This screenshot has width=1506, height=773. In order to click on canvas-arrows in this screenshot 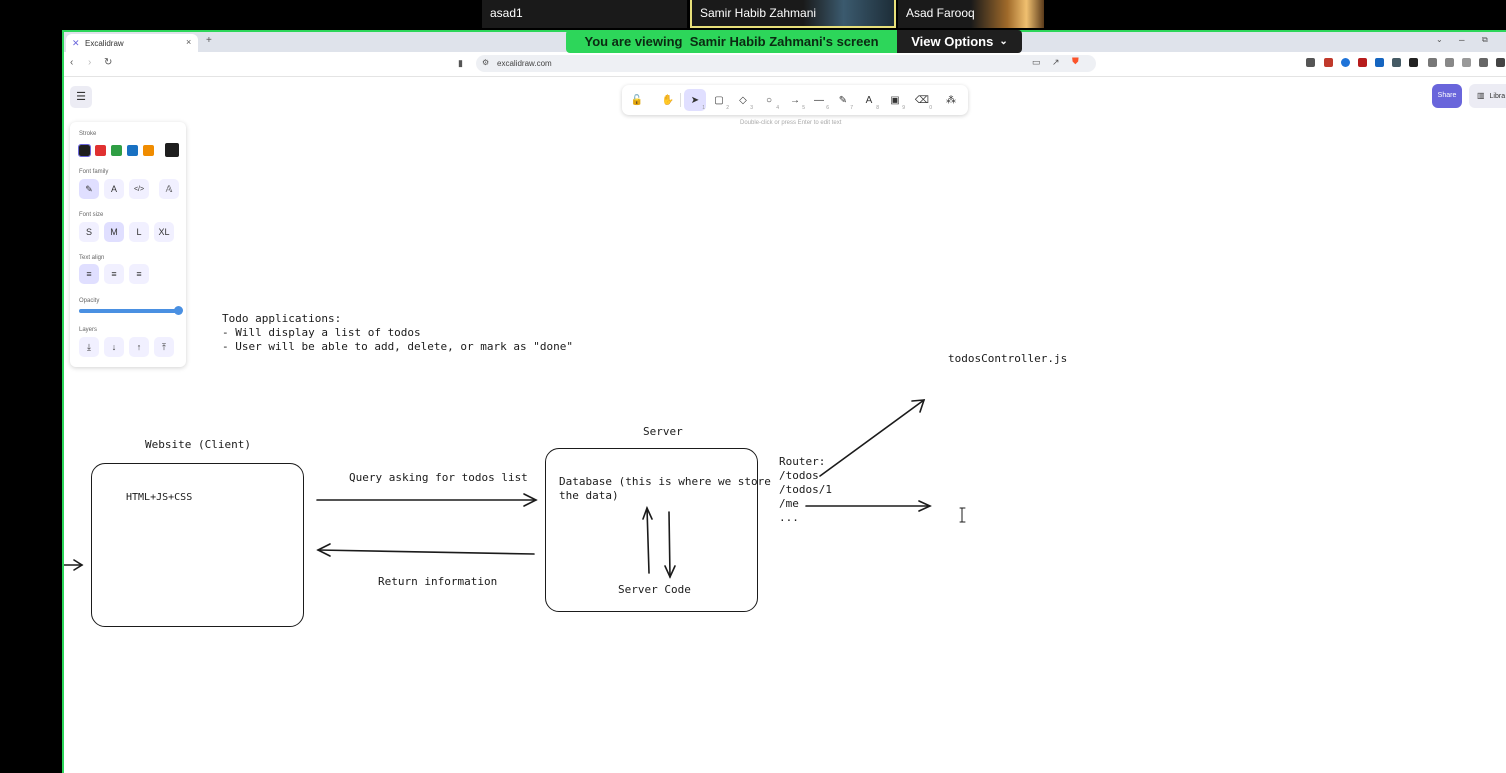, I will do `click(515, 489)`.